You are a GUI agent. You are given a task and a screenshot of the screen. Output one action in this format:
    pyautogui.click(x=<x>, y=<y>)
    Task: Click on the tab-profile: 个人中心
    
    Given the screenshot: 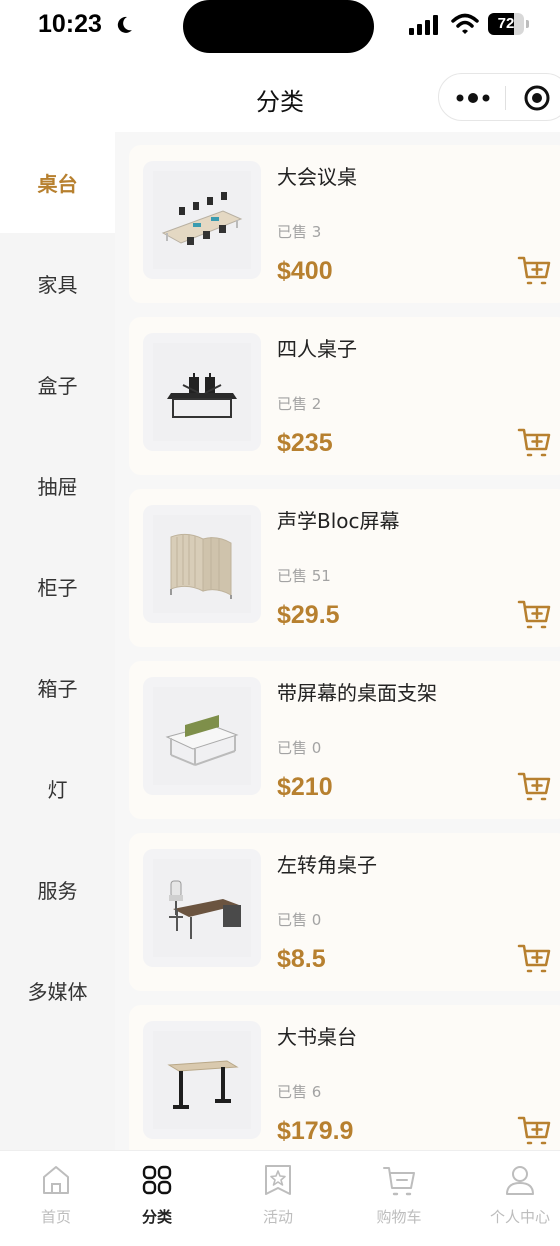 What is the action you would take?
    pyautogui.click(x=512, y=1198)
    